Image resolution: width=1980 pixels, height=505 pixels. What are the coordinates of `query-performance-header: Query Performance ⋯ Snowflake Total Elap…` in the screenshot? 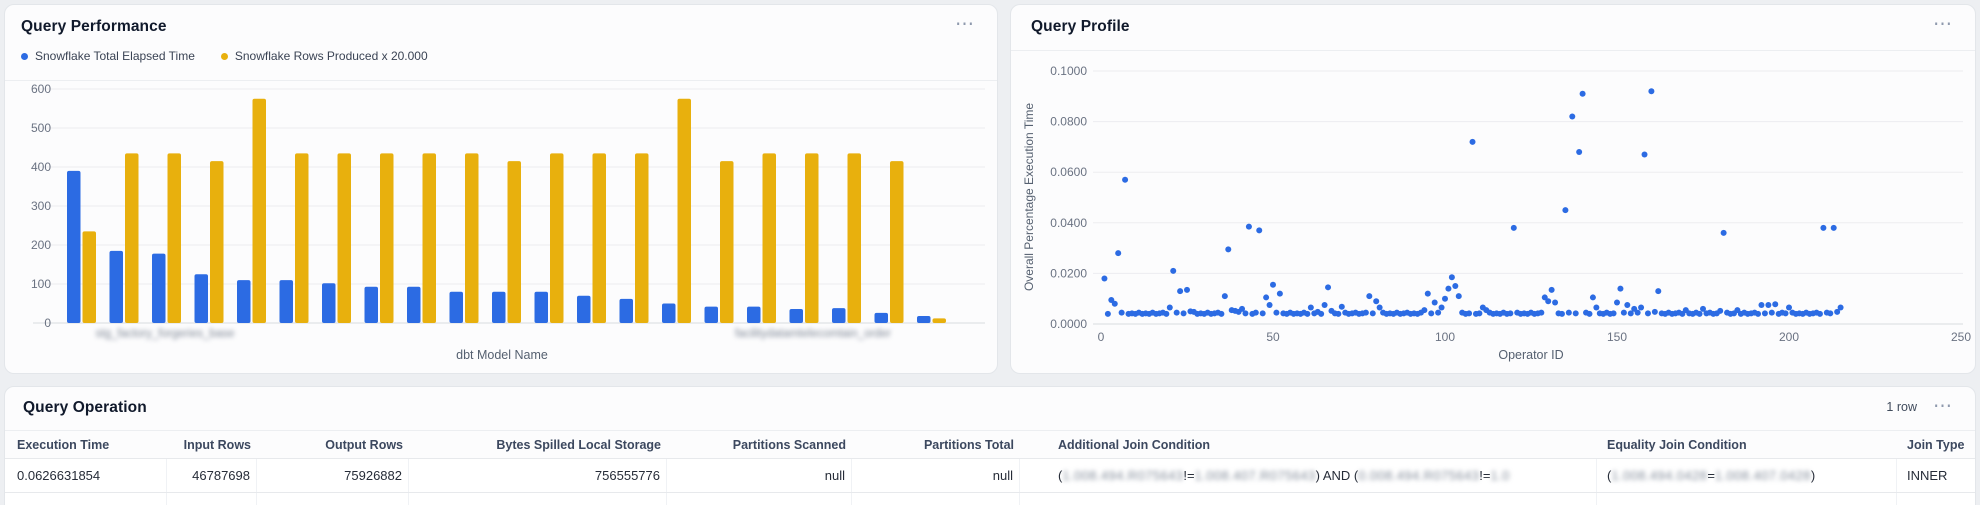 It's located at (501, 43).